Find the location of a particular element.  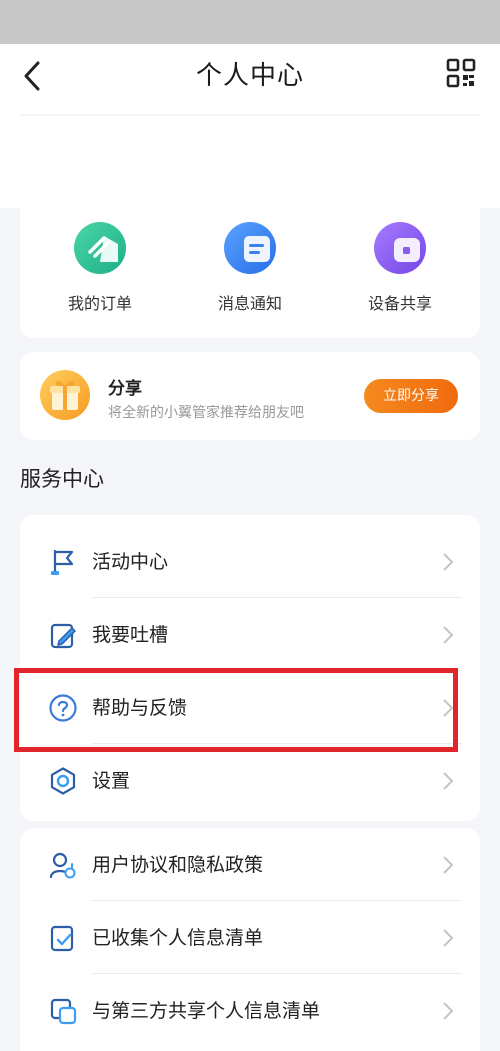

quick-action-device-share: 设备共享 is located at coordinates (400, 268).